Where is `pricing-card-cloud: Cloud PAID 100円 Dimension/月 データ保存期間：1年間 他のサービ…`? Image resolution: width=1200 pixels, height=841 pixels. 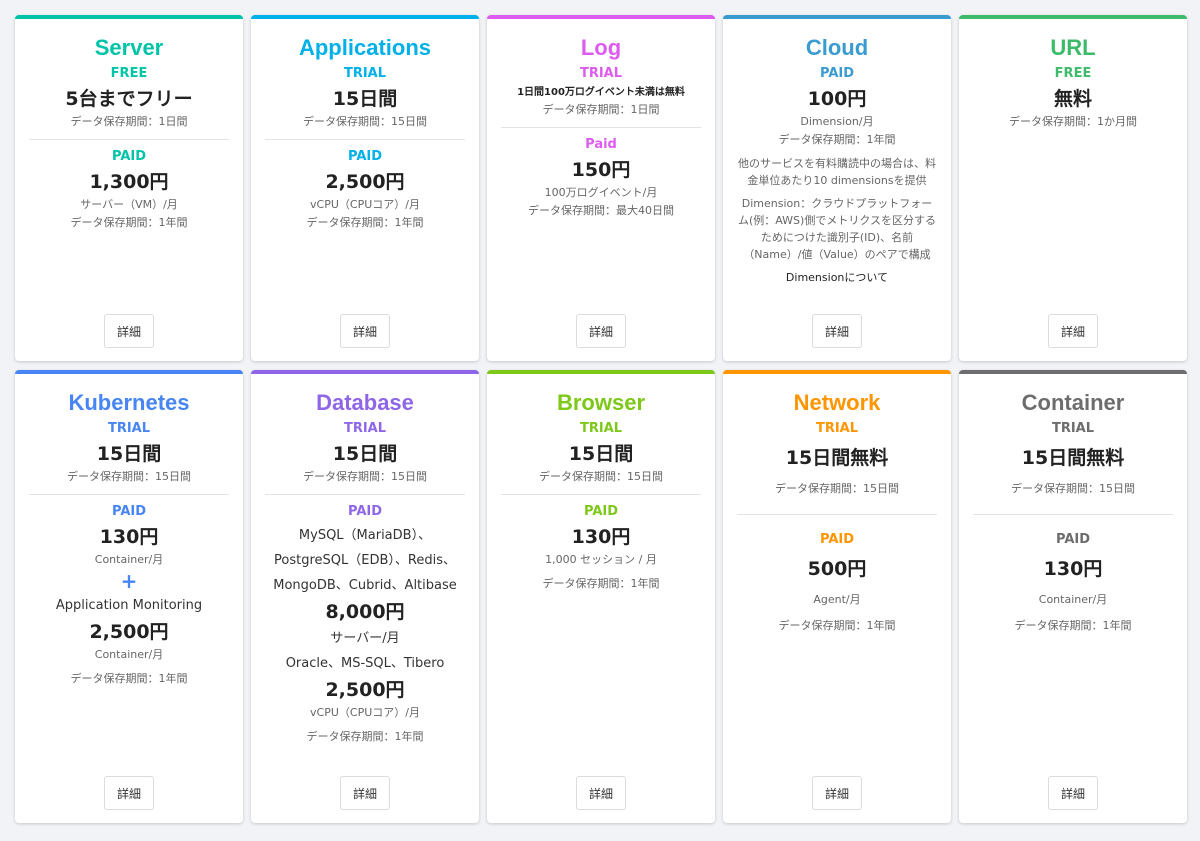
pricing-card-cloud: Cloud PAID 100円 Dimension/月 データ保存期間：1年間 他のサービ… is located at coordinates (837, 188).